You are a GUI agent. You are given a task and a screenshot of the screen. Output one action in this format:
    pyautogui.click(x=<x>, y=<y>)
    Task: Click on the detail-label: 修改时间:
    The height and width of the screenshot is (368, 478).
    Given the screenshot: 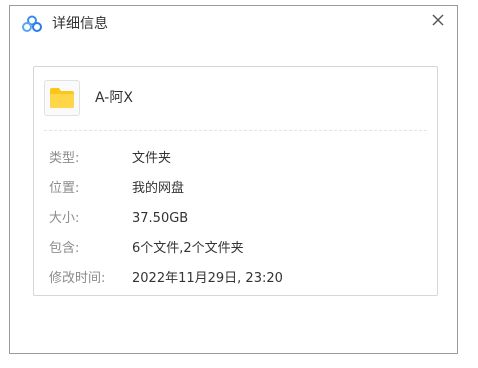 What is the action you would take?
    pyautogui.click(x=77, y=278)
    